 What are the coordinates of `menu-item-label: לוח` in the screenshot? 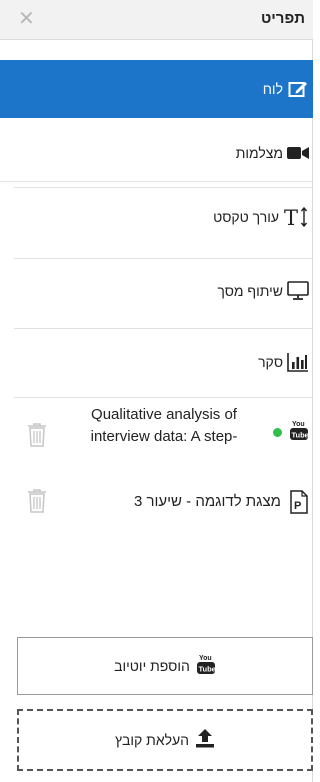 It's located at (272, 89).